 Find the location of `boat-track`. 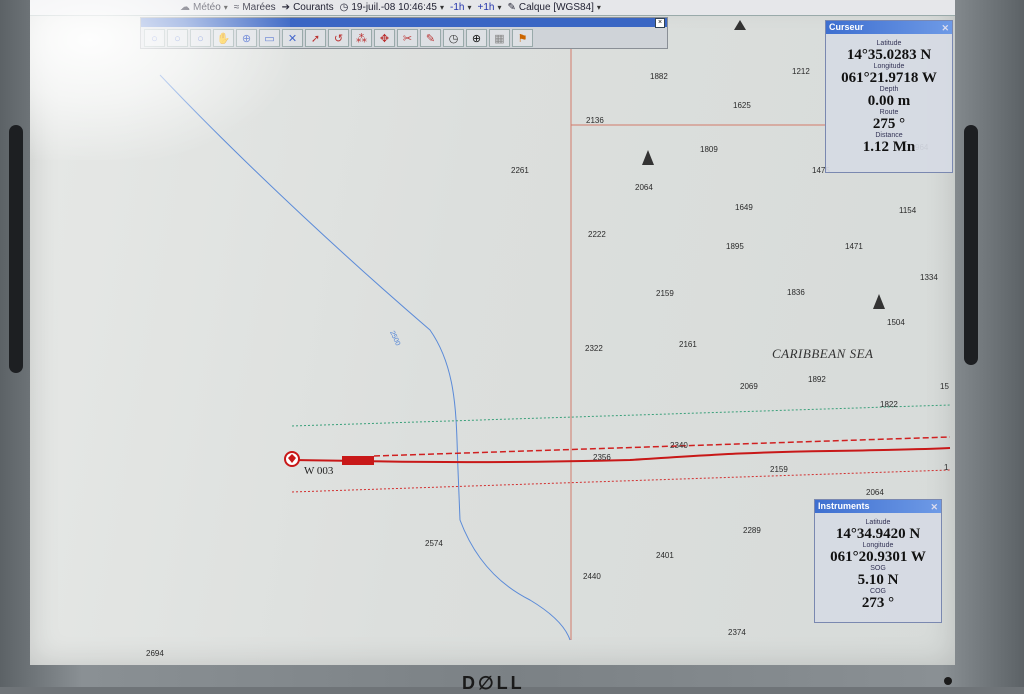

boat-track is located at coordinates (621, 455).